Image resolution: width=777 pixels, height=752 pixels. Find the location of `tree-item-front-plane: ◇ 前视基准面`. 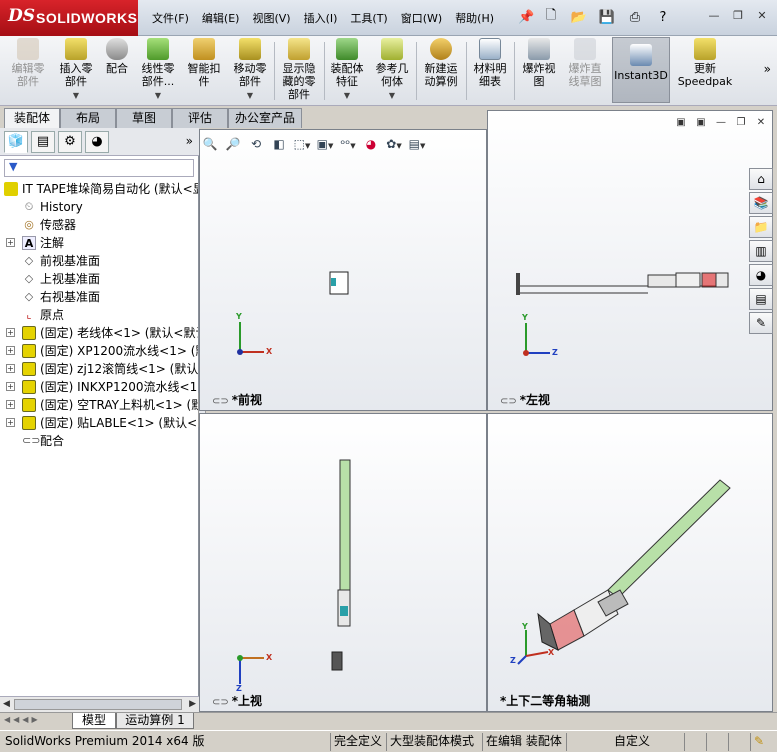

tree-item-front-plane: ◇ 前视基准面 is located at coordinates (100, 261).